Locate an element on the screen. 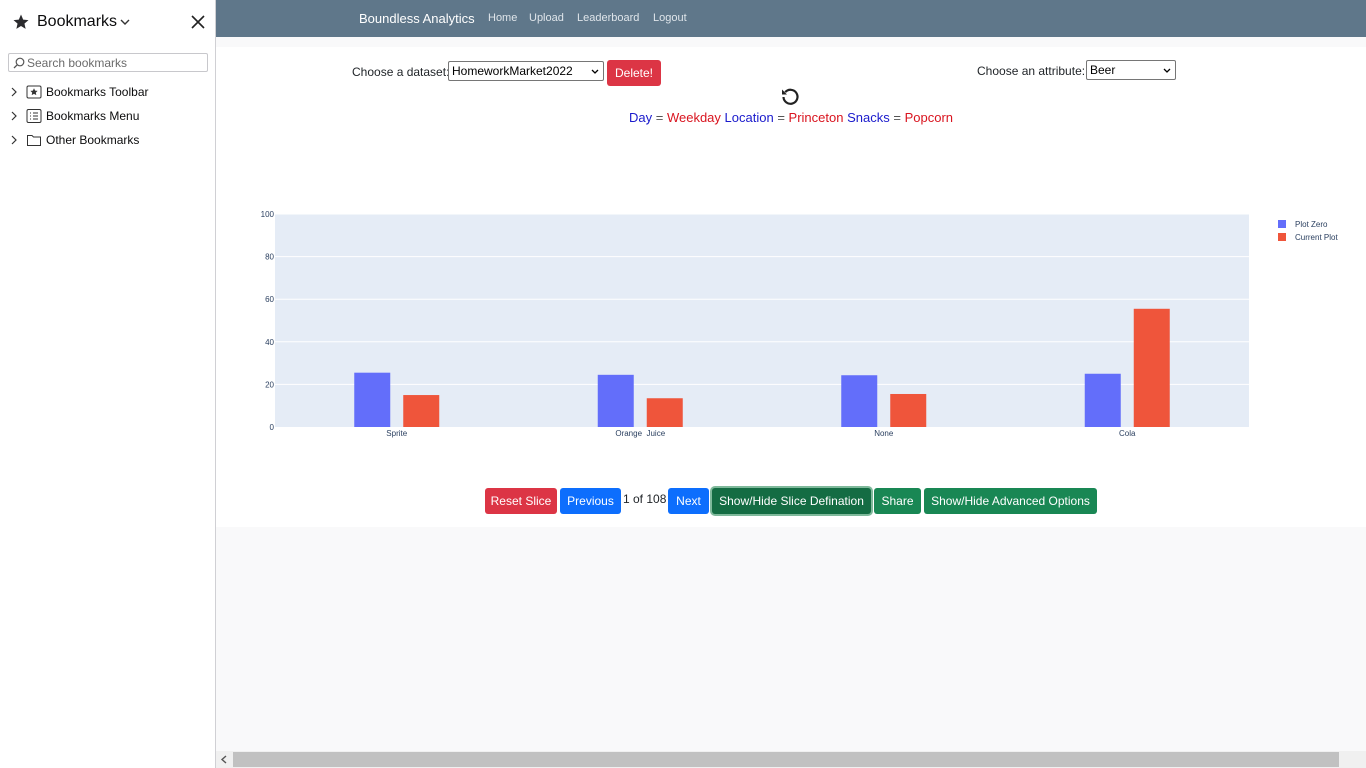 This screenshot has height=768, width=1366. sidebar-title: Bookmarks is located at coordinates (77, 22).